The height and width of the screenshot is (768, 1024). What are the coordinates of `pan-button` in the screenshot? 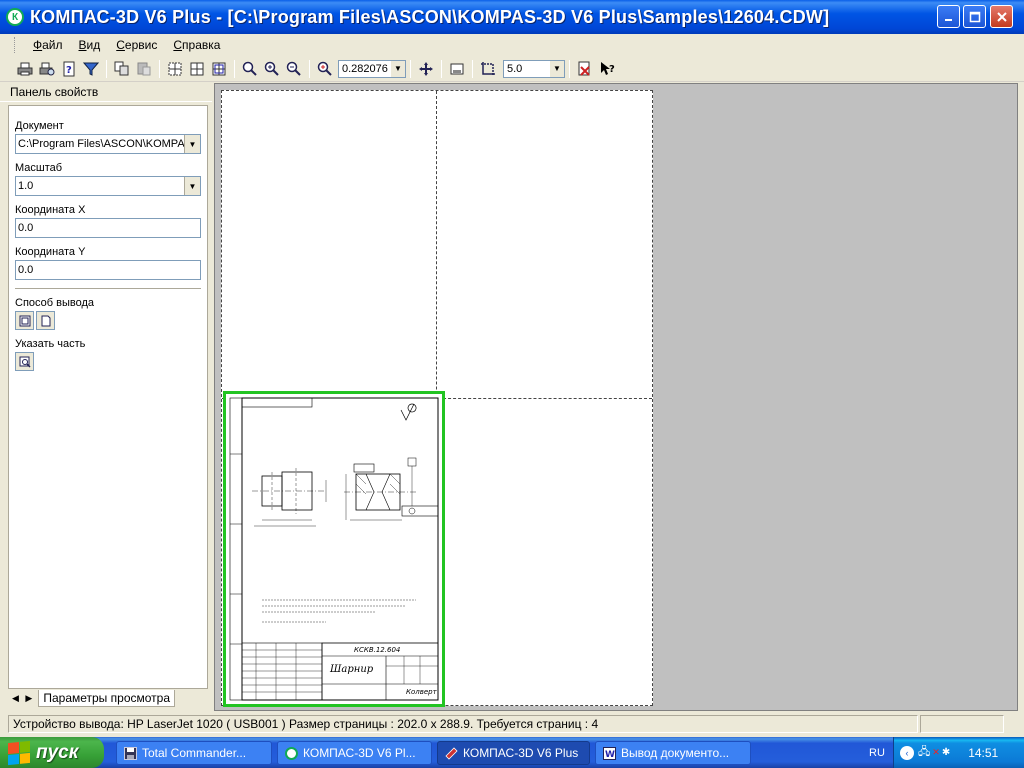 It's located at (426, 69).